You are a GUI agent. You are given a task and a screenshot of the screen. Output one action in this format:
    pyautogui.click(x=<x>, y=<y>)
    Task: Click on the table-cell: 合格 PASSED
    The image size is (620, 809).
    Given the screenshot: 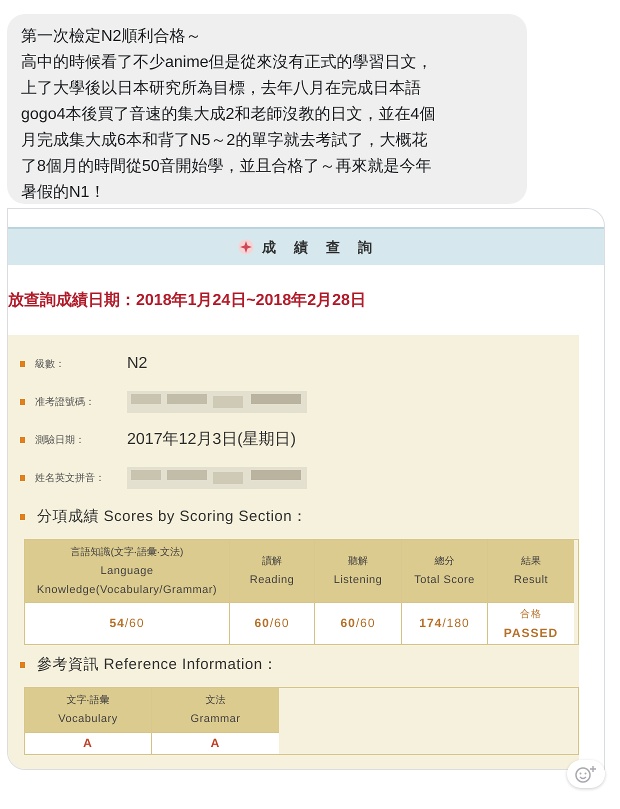 What is the action you would take?
    pyautogui.click(x=531, y=623)
    